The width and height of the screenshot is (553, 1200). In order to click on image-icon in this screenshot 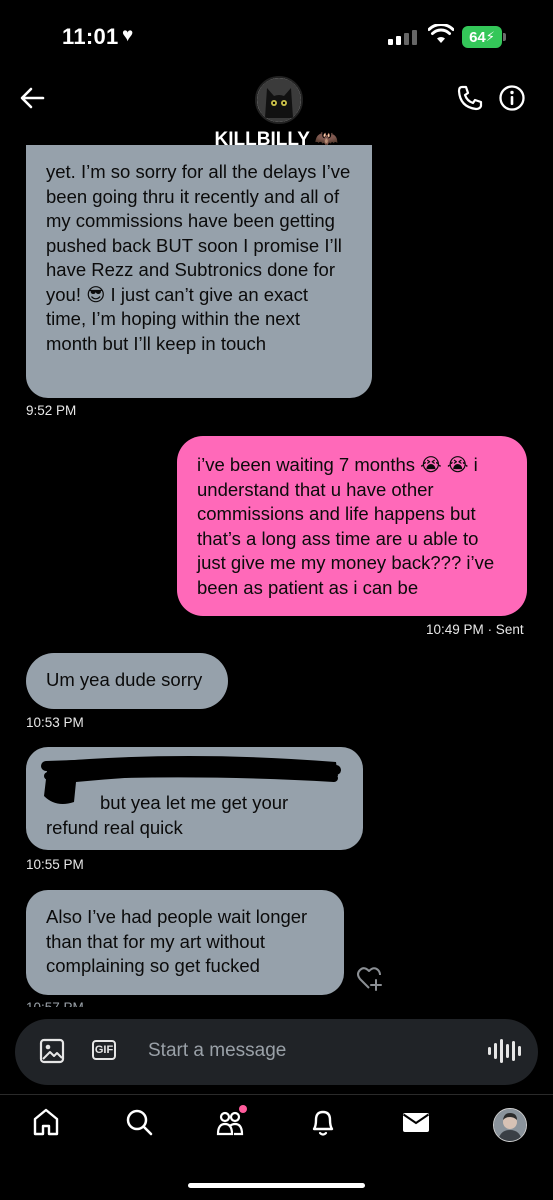, I will do `click(52, 1053)`.